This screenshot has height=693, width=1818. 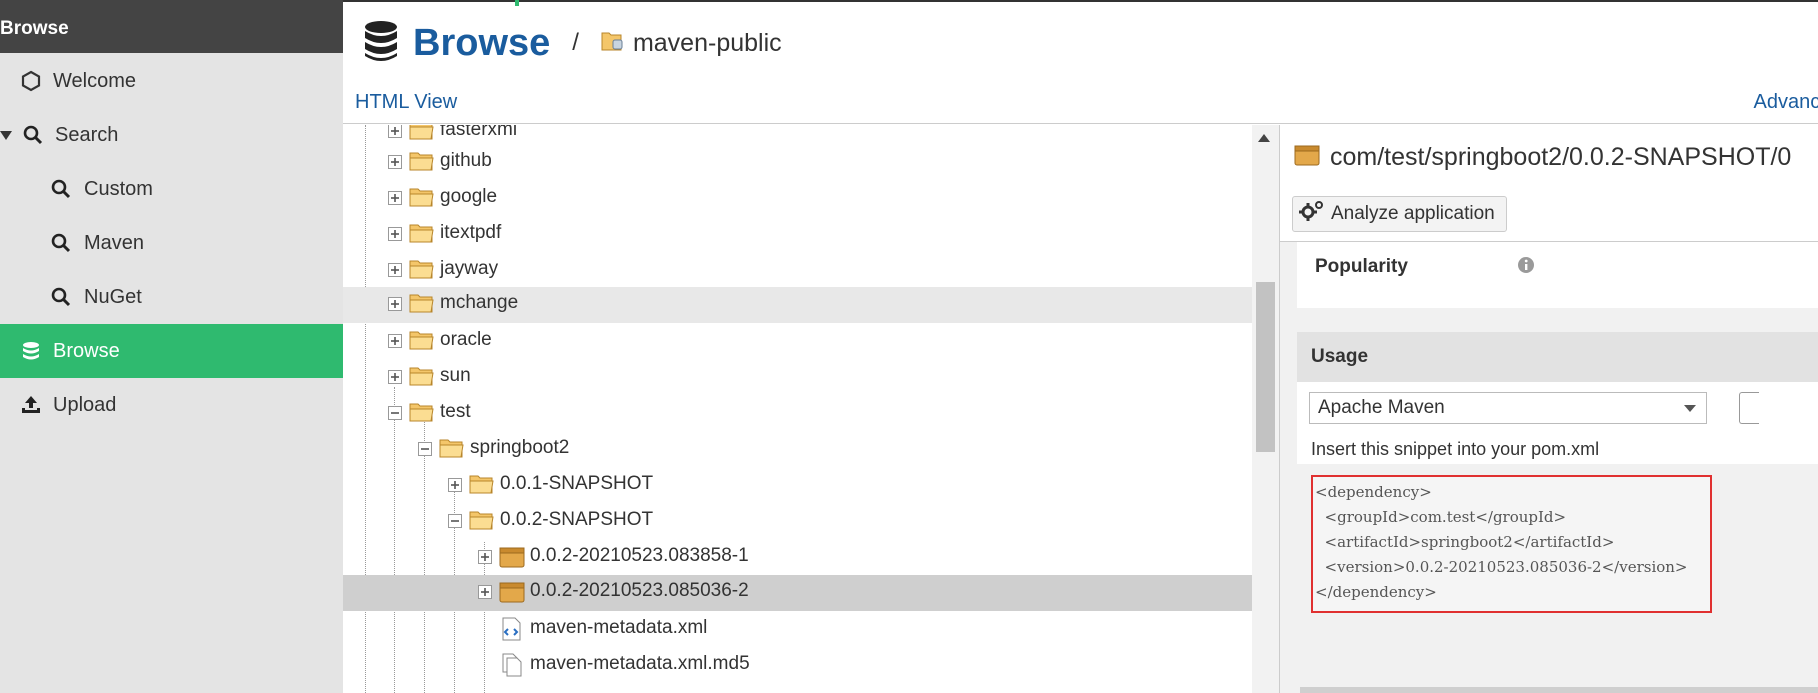 I want to click on sidebar-item-browse: Browse, so click(x=171, y=351).